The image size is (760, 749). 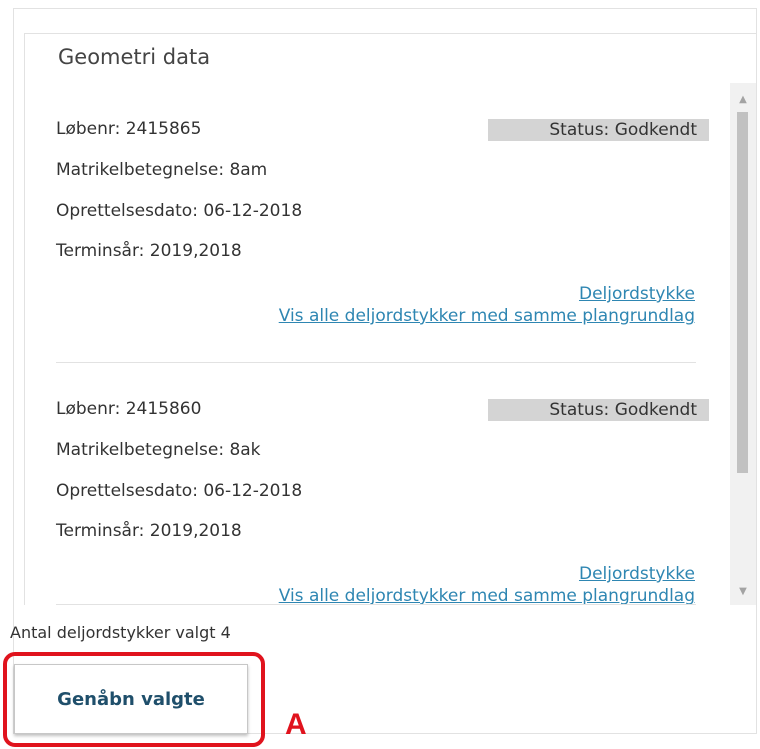 I want to click on reopen-selected-button: Genåbn valgte, so click(x=131, y=699).